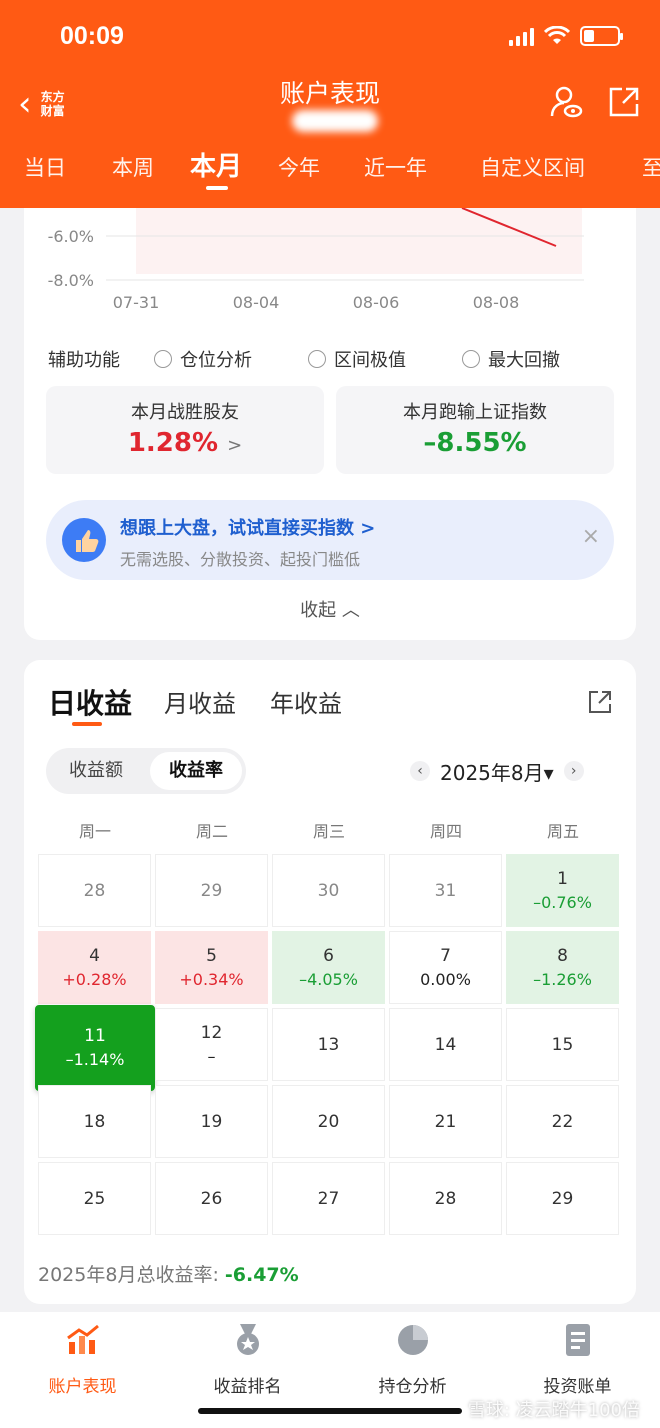 The height and width of the screenshot is (1428, 660). Describe the element at coordinates (211, 831) in the screenshot. I see `weekday-label: 周二` at that location.